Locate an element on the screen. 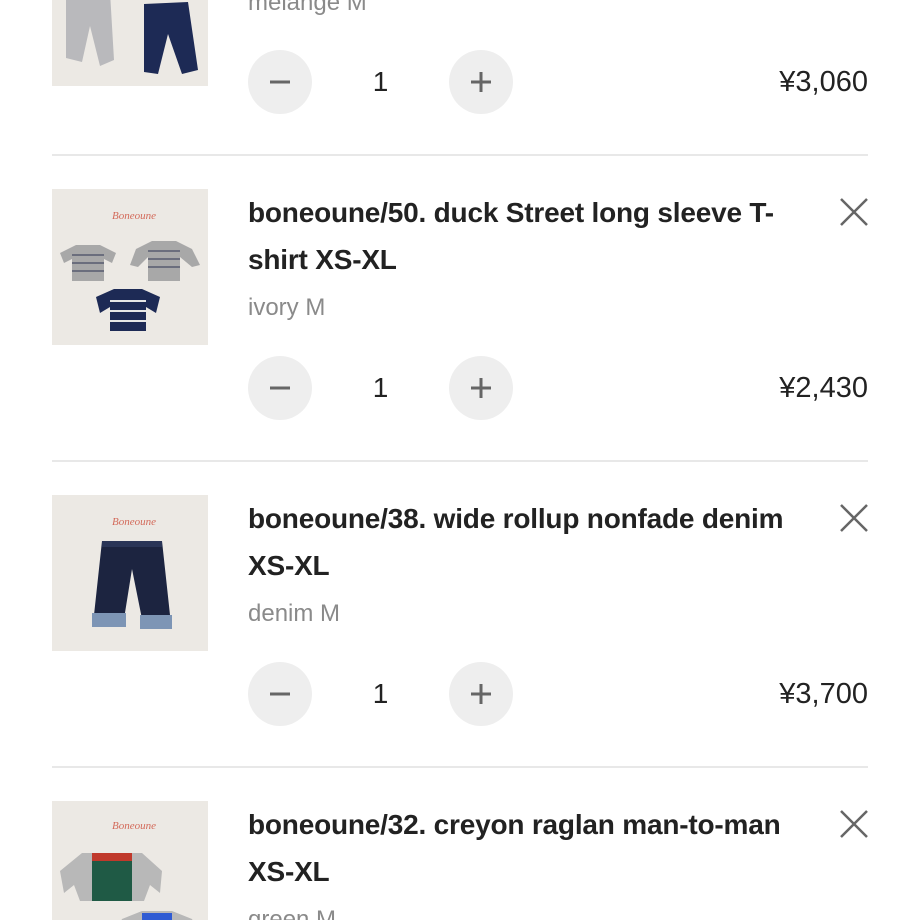  variant-label: denim M is located at coordinates (294, 613).